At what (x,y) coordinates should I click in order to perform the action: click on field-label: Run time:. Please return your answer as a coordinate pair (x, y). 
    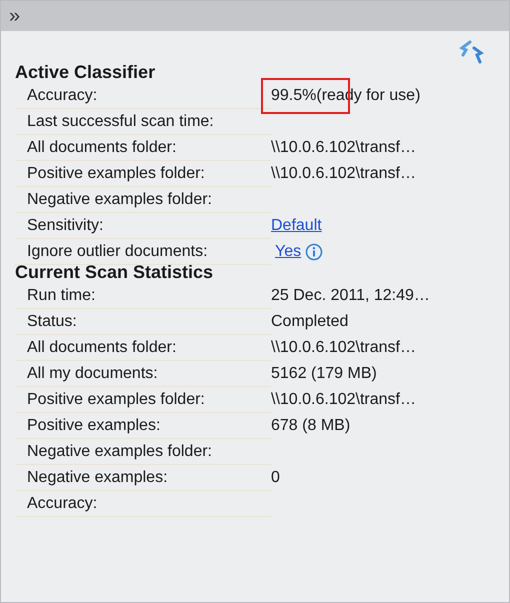
    Looking at the image, I should click on (143, 296).